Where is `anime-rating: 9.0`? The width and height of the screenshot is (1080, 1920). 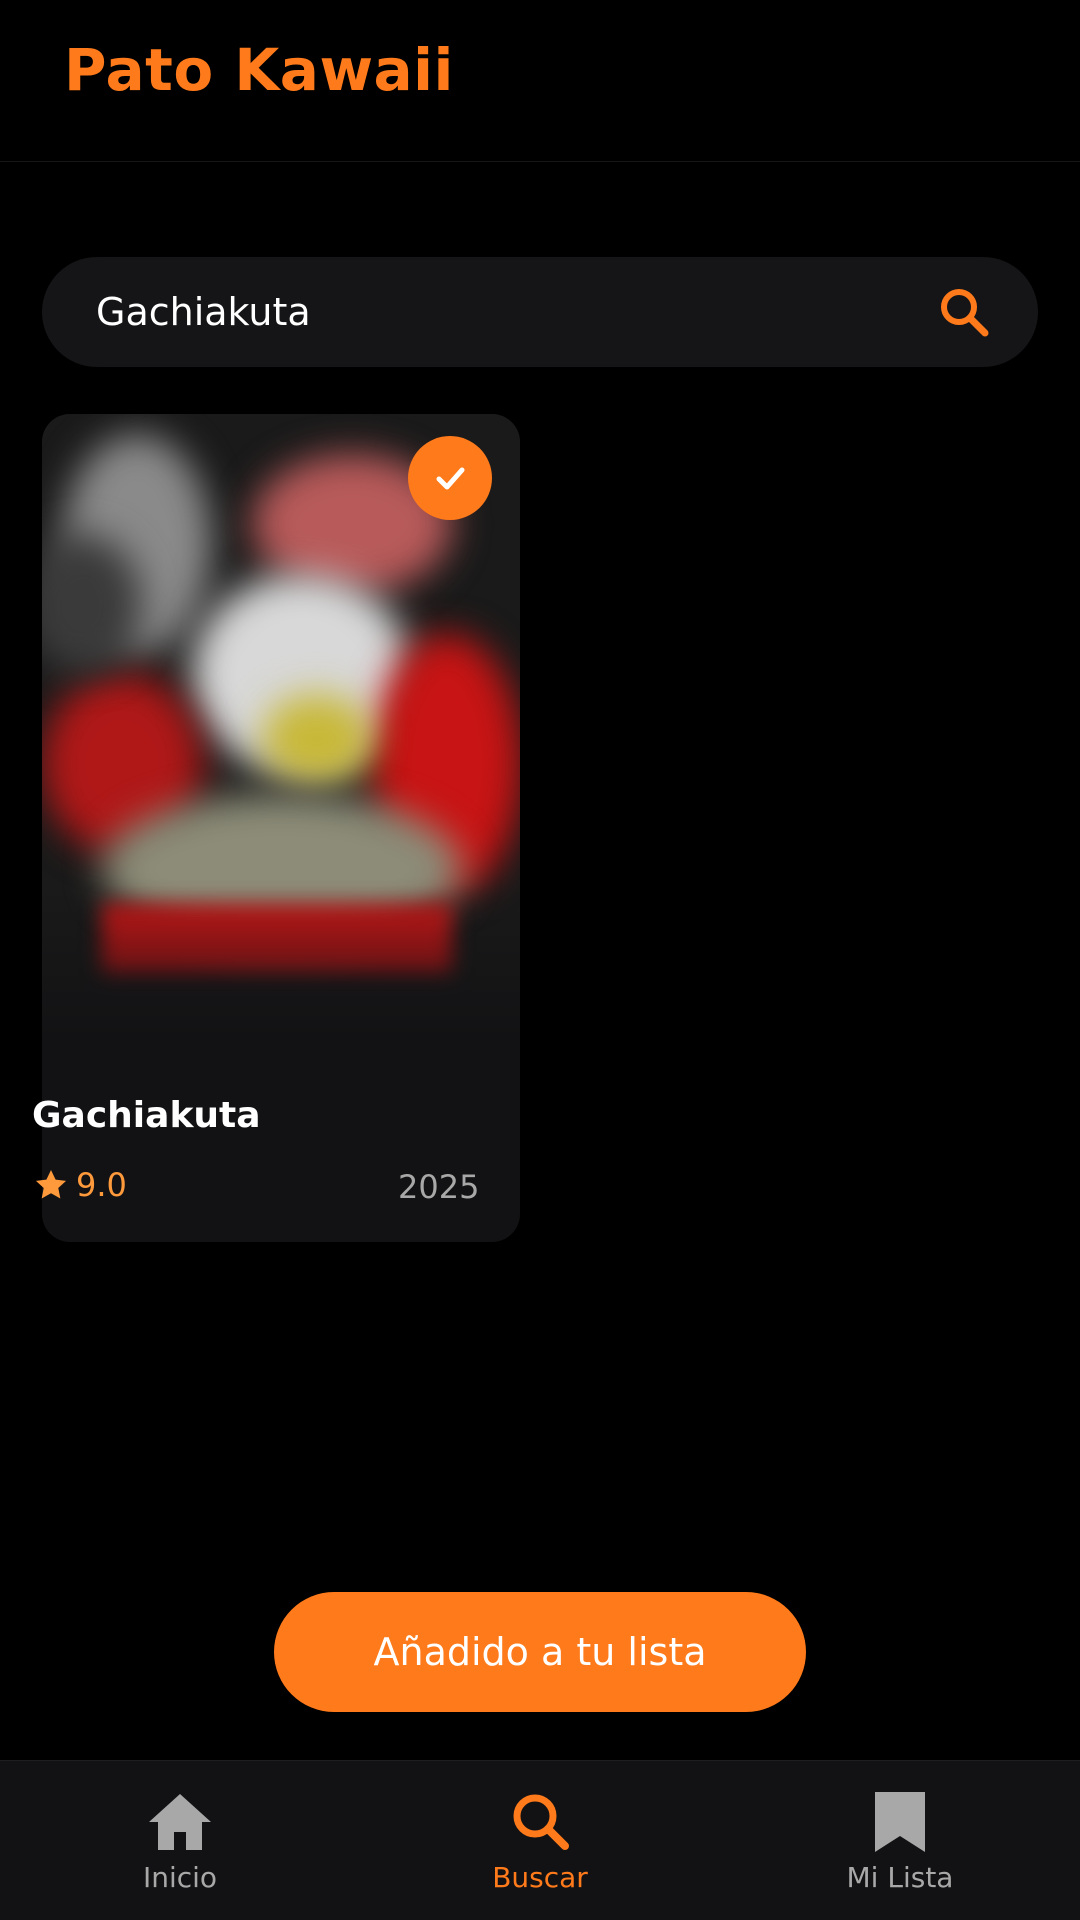
anime-rating: 9.0 is located at coordinates (79, 1185).